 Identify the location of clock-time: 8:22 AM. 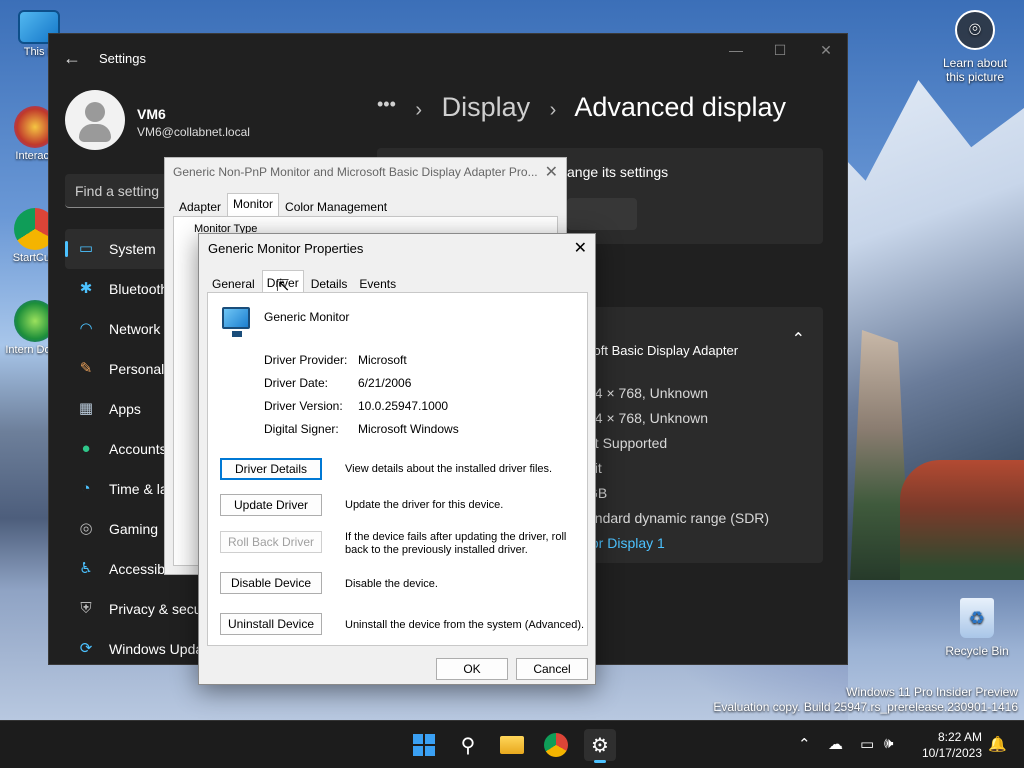
(959, 737).